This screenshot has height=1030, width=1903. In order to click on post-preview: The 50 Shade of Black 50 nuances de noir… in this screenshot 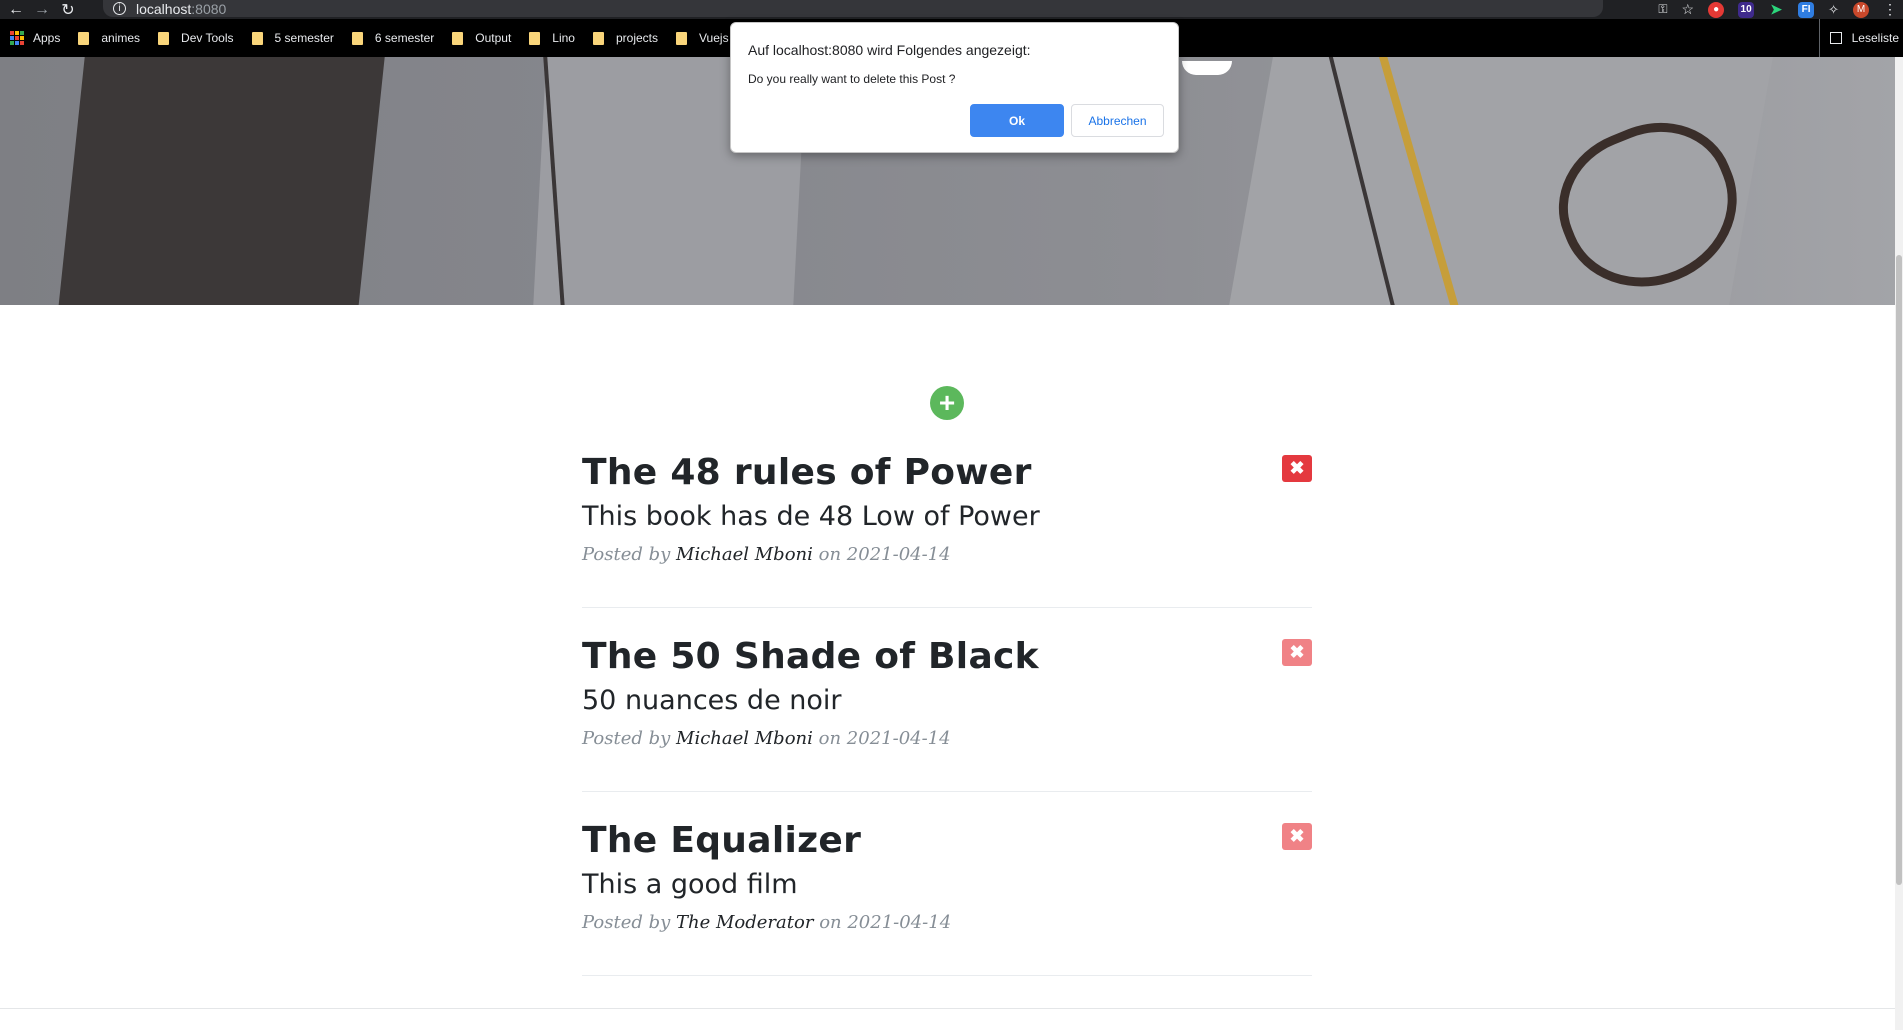, I will do `click(947, 692)`.